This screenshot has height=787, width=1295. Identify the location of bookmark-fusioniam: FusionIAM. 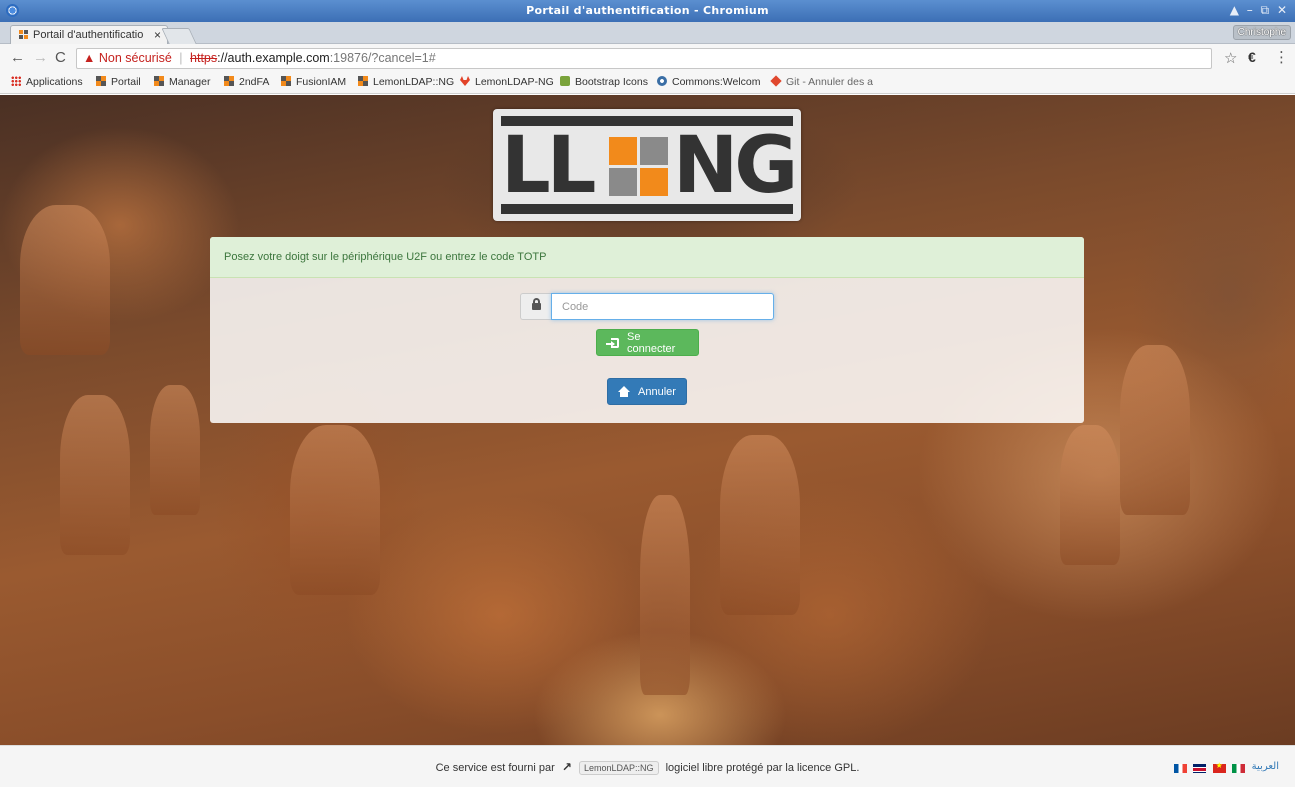
(313, 82).